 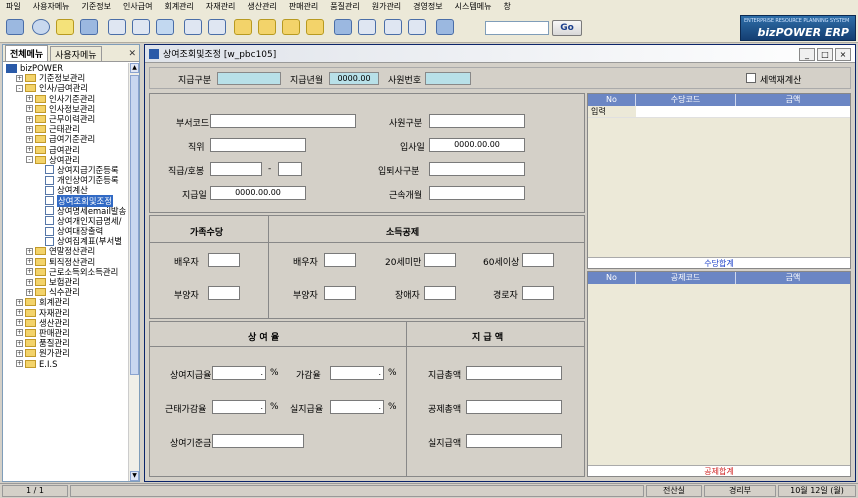 What do you see at coordinates (76, 53) in the screenshot?
I see `tab-user-menu: 사용자메뉴` at bounding box center [76, 53].